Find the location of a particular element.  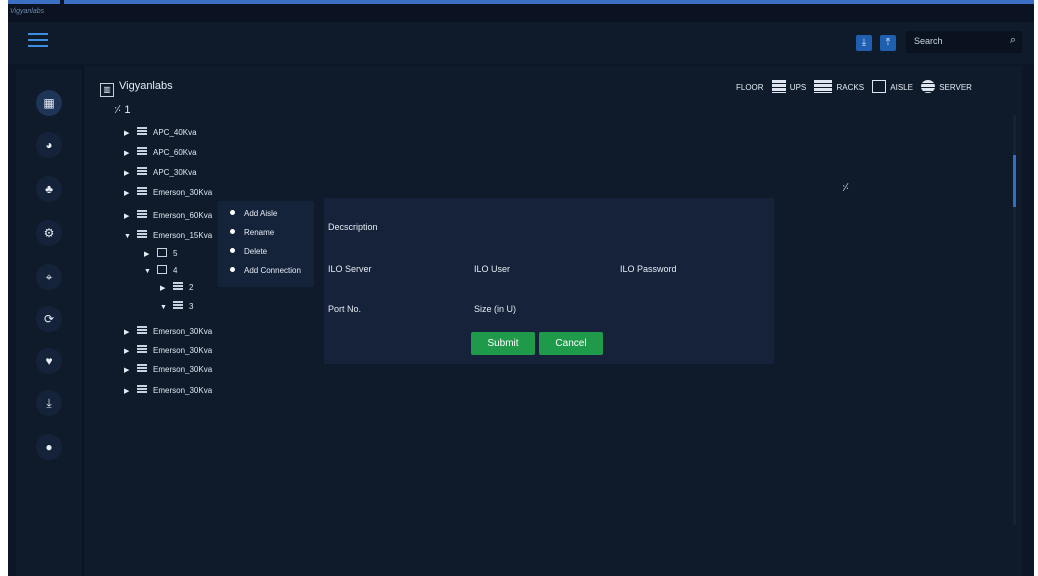

upload-icon: ⤒ is located at coordinates (888, 43).